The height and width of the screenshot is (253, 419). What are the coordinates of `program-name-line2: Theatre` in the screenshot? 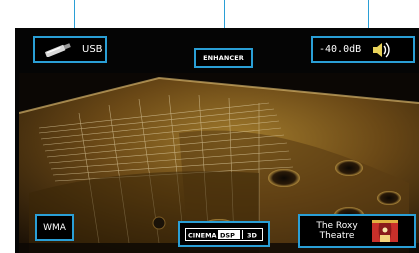 It's located at (337, 236).